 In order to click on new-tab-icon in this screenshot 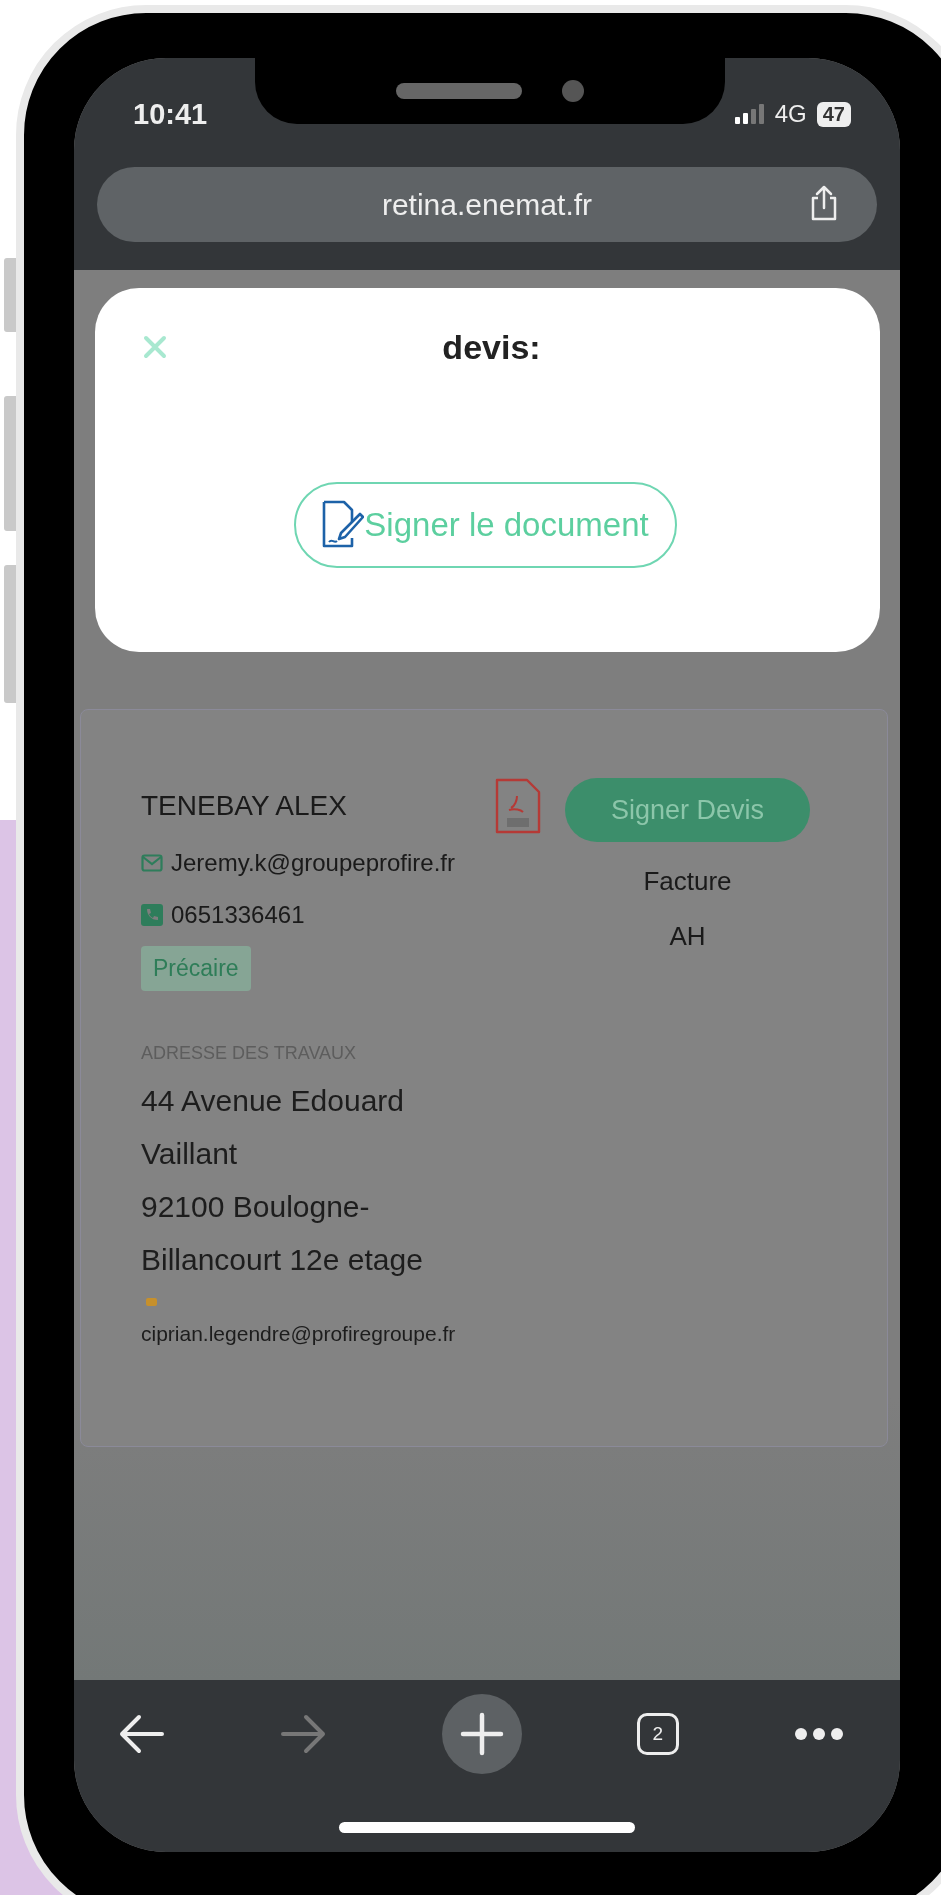, I will do `click(481, 1734)`.